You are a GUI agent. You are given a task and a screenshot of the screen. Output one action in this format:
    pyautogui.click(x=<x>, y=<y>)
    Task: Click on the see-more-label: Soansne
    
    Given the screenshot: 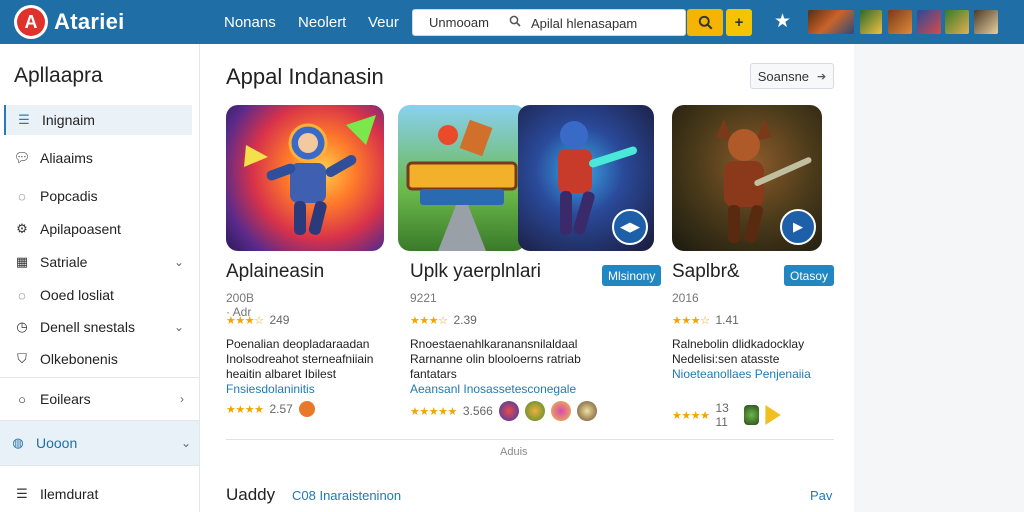 What is the action you would take?
    pyautogui.click(x=783, y=76)
    